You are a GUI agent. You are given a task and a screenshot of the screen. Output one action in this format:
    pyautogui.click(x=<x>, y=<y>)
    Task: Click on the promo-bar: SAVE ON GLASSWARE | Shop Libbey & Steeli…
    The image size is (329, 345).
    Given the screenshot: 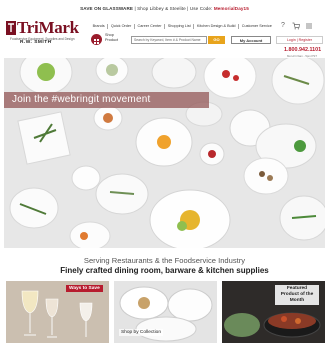 What is the action you would take?
    pyautogui.click(x=164, y=9)
    